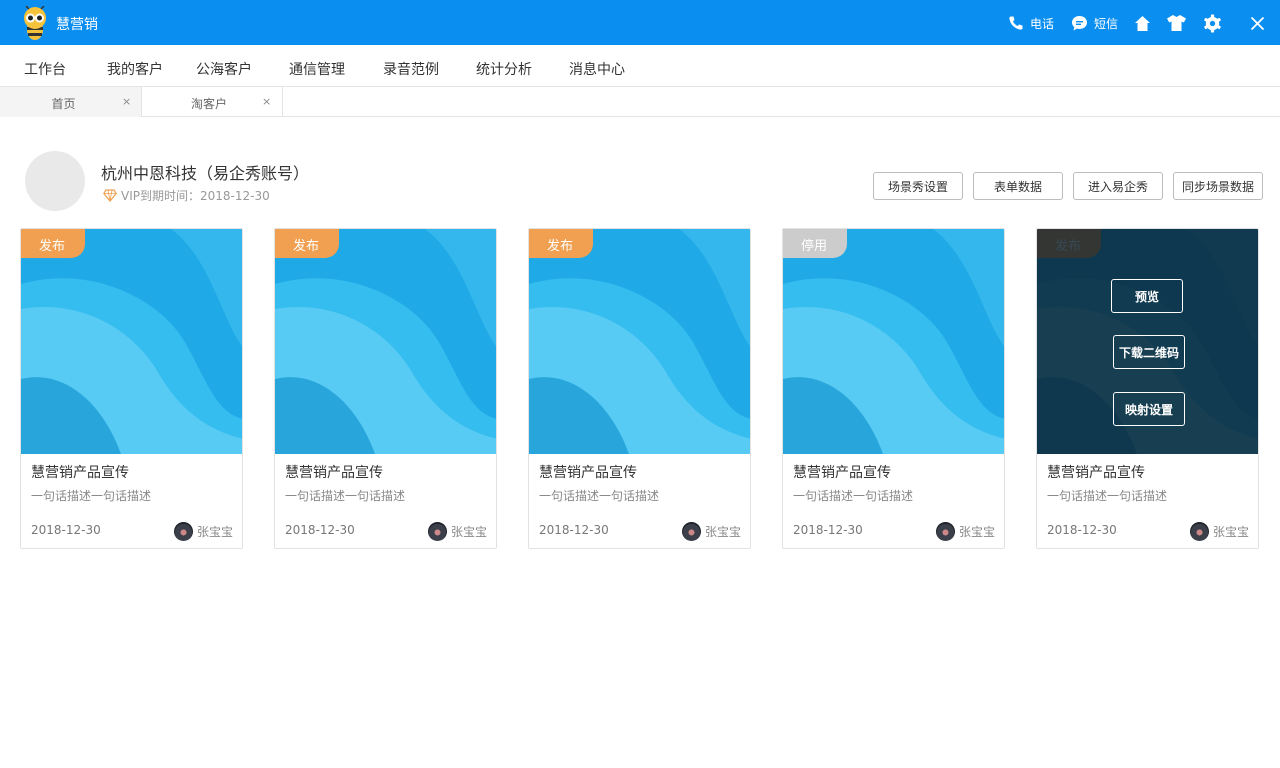 Image resolution: width=1280 pixels, height=768 pixels. I want to click on menu-item-my-customers: 我的客户, so click(135, 69).